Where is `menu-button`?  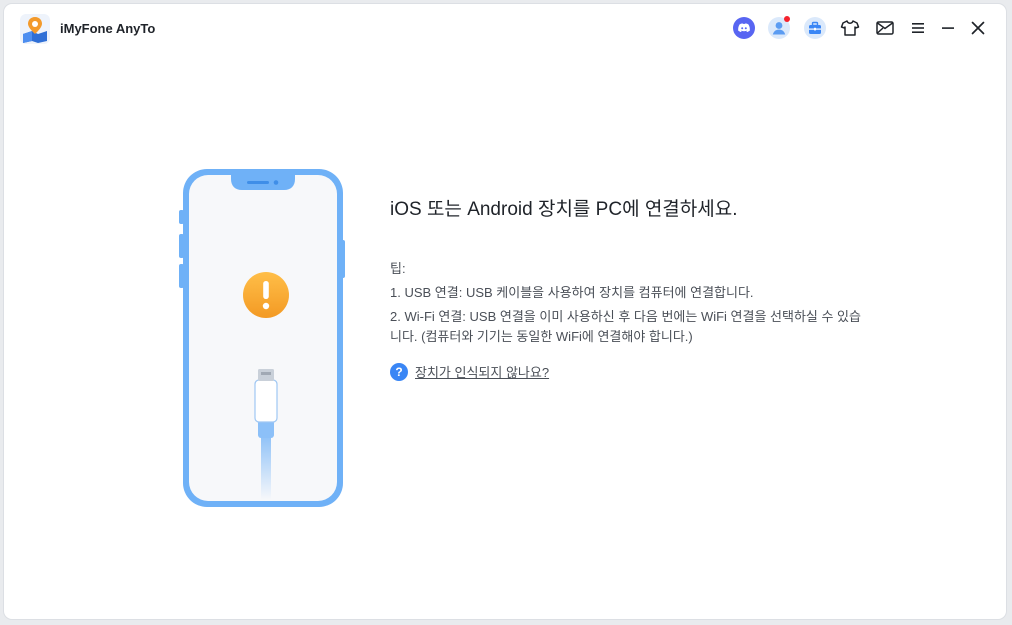 menu-button is located at coordinates (918, 28).